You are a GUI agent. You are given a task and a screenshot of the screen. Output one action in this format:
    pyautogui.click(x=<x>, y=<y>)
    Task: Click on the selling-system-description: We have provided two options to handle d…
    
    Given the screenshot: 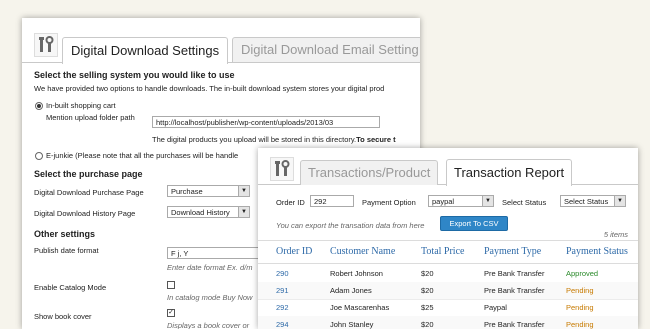 What is the action you would take?
    pyautogui.click(x=209, y=88)
    